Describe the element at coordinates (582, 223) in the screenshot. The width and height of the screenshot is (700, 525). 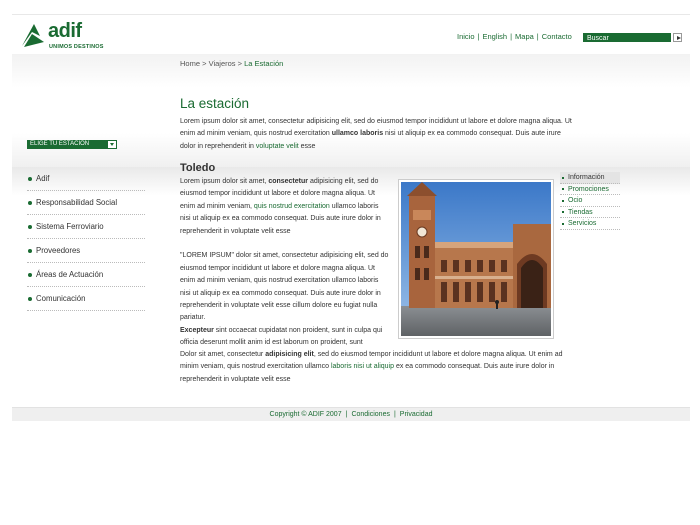
I see `right-nav-label: Servicios` at that location.